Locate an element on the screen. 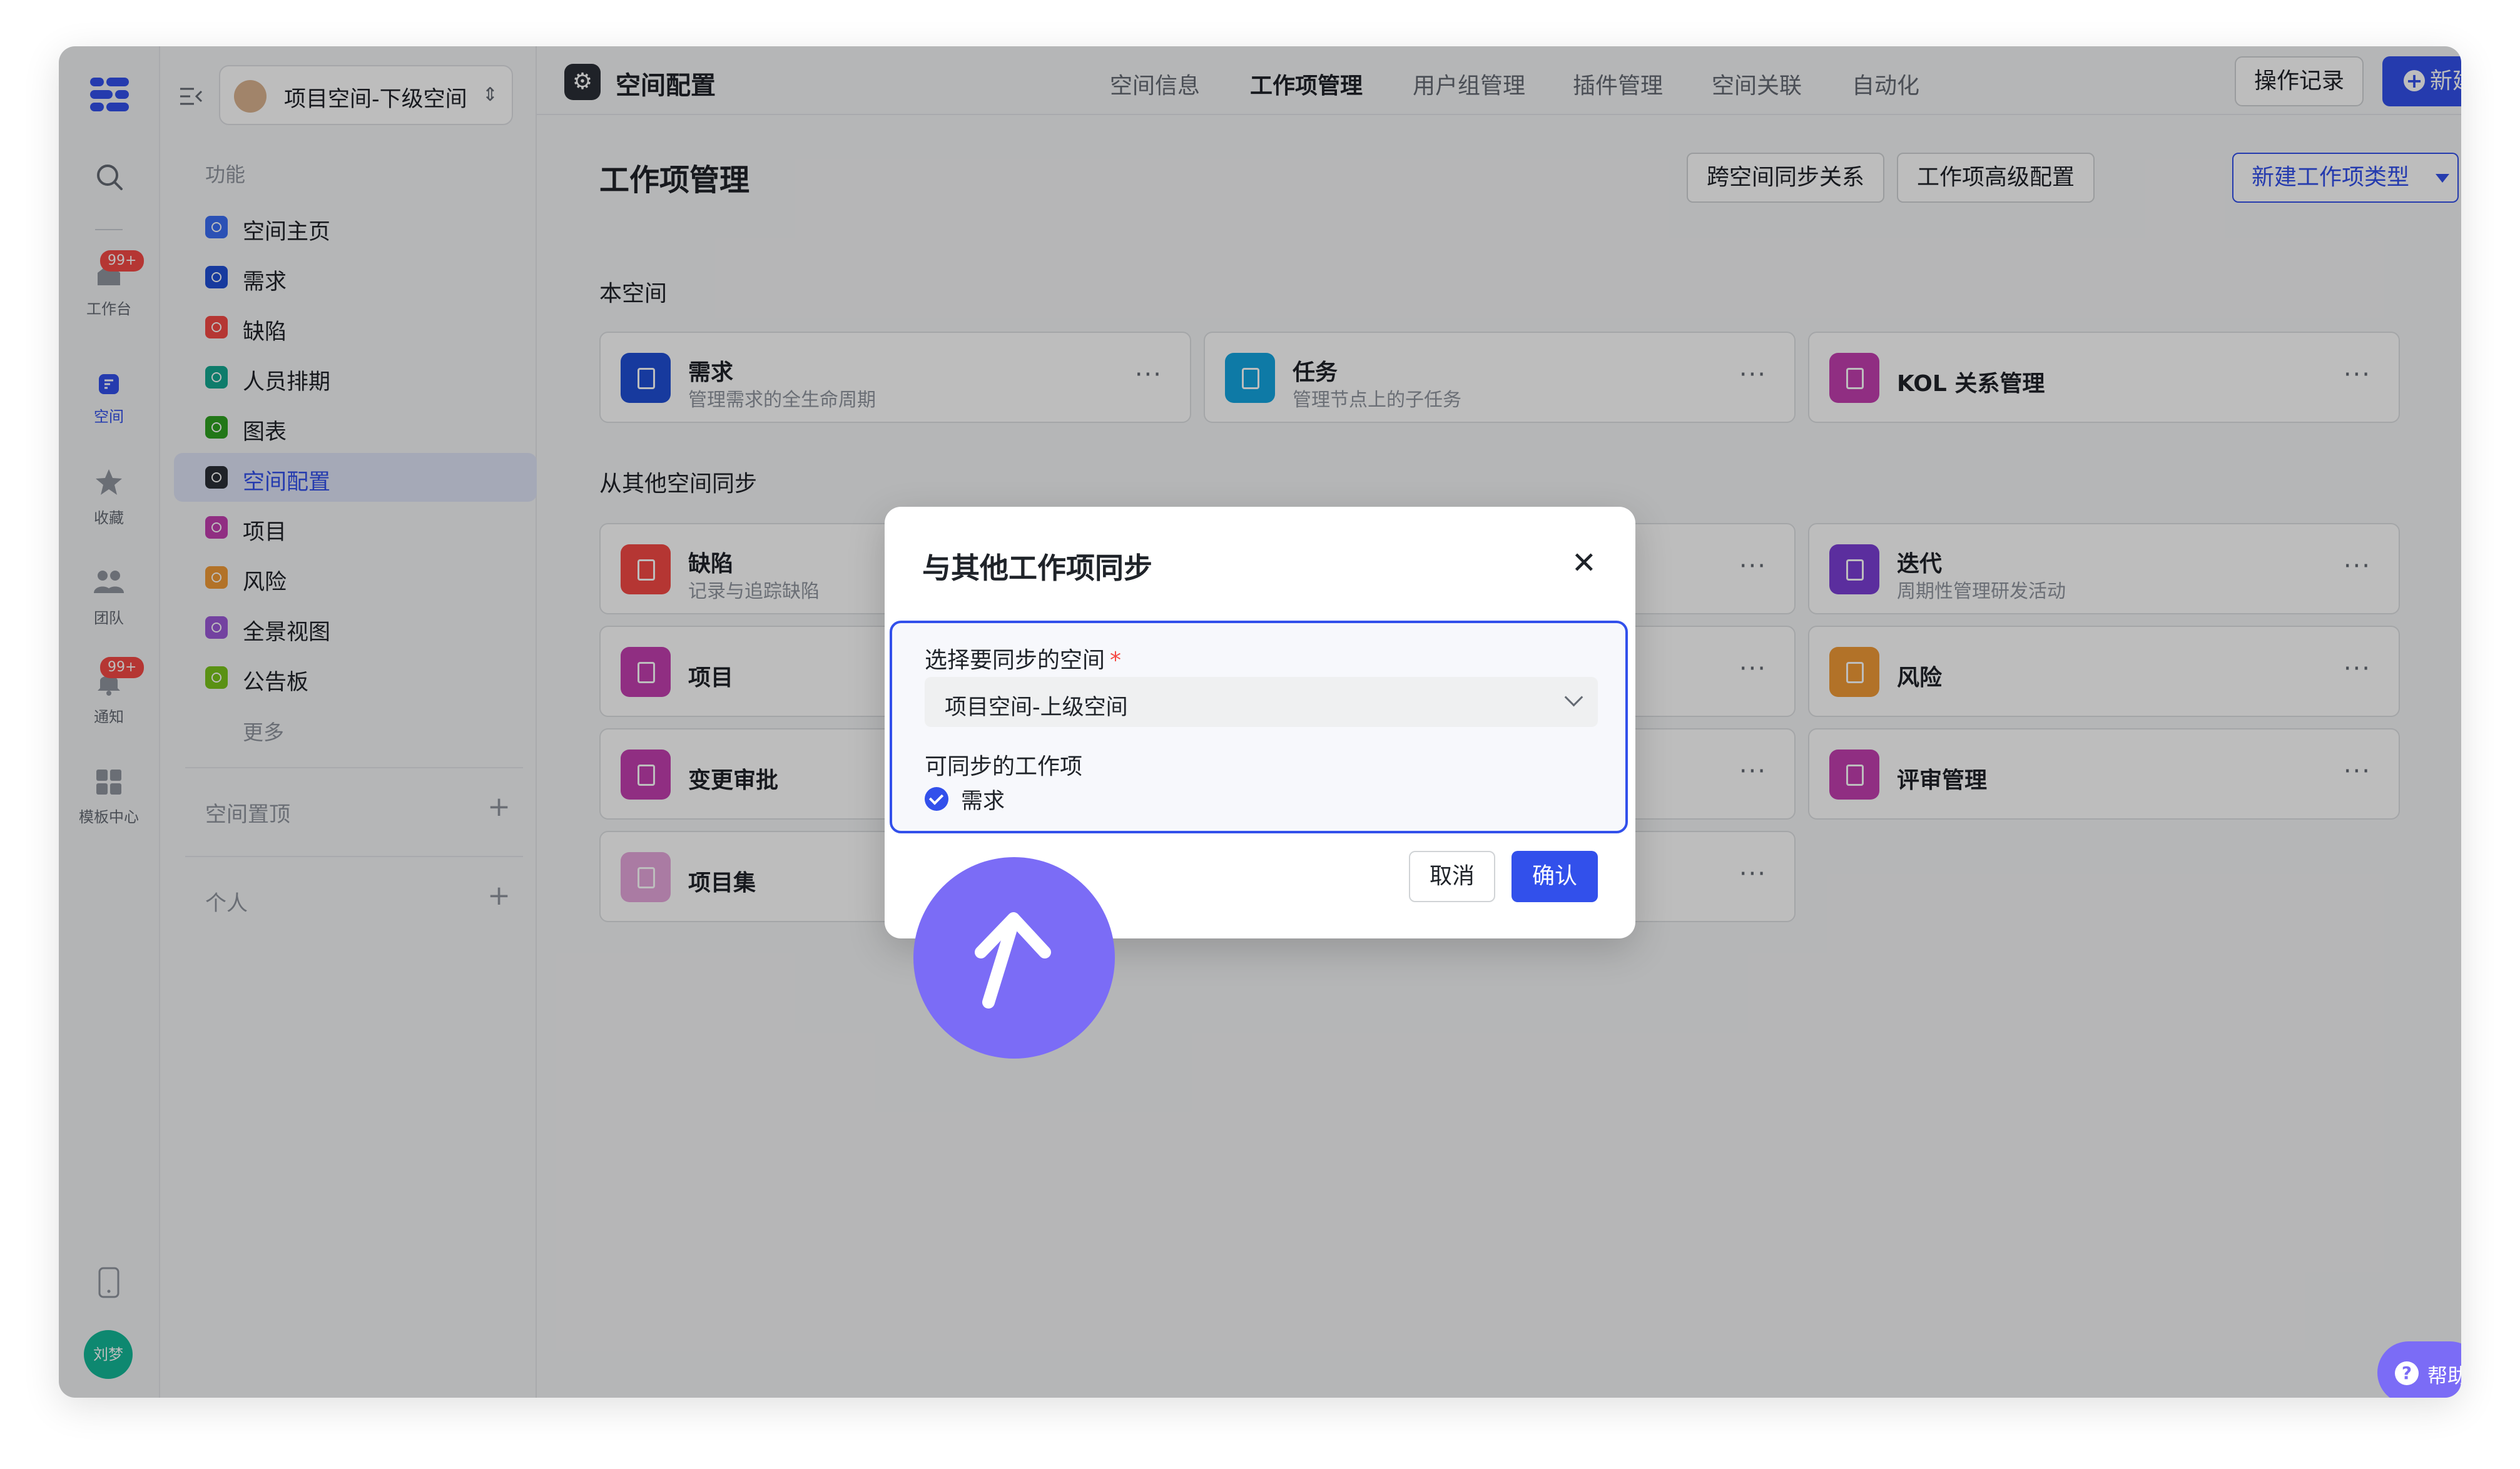 The width and height of the screenshot is (2520, 1469). workitem-checkbox is located at coordinates (937, 799).